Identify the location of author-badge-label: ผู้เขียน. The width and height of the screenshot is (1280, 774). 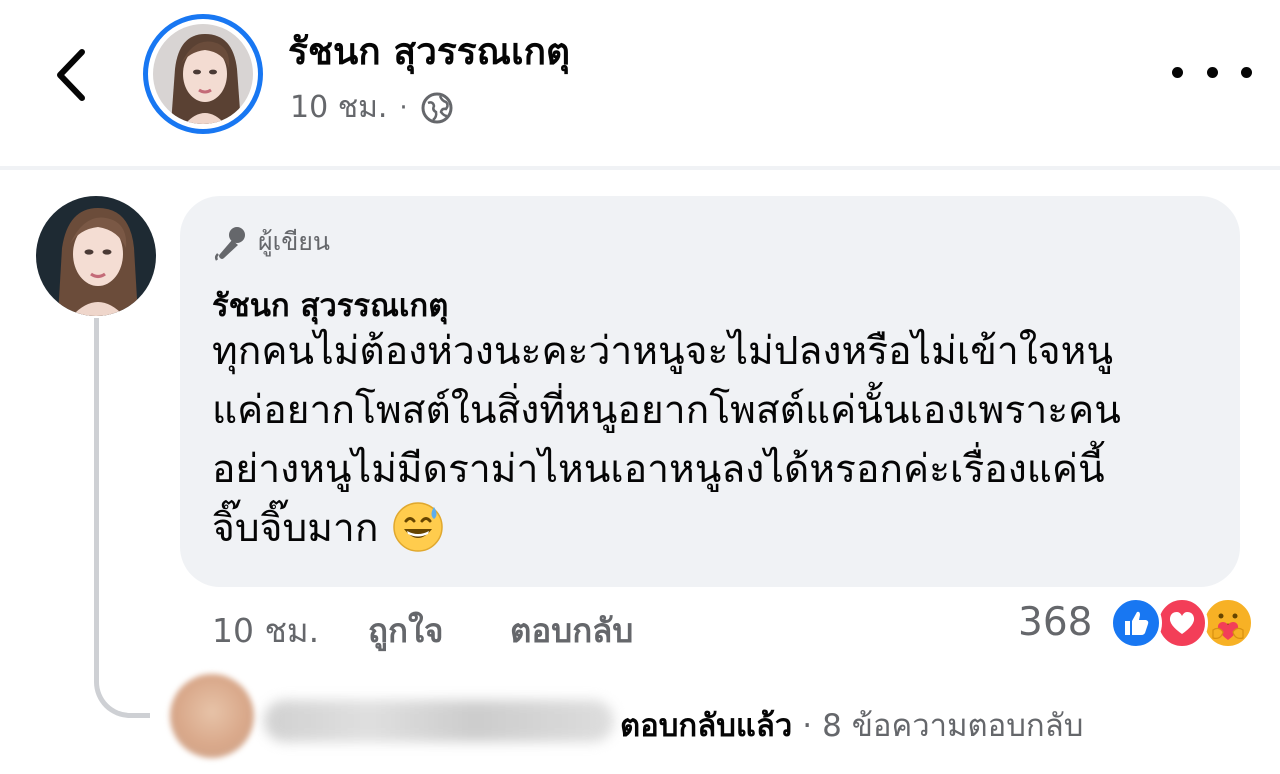
(294, 241).